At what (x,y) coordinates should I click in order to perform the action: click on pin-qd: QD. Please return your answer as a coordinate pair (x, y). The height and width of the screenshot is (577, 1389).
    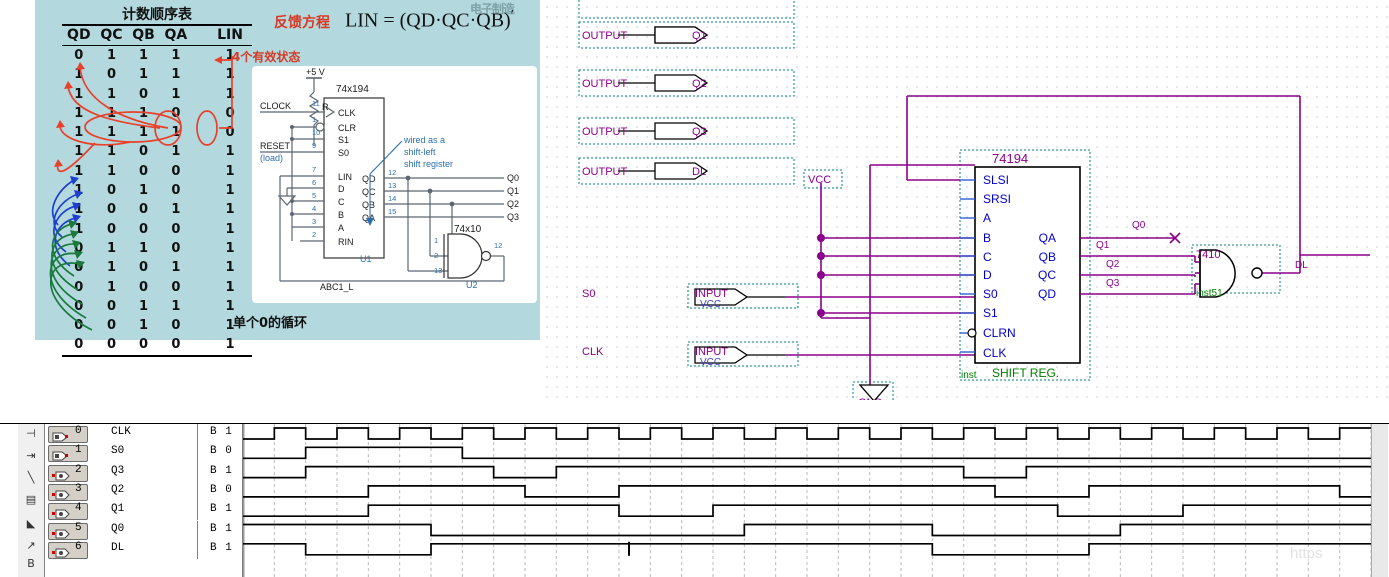
    Looking at the image, I should click on (369, 179).